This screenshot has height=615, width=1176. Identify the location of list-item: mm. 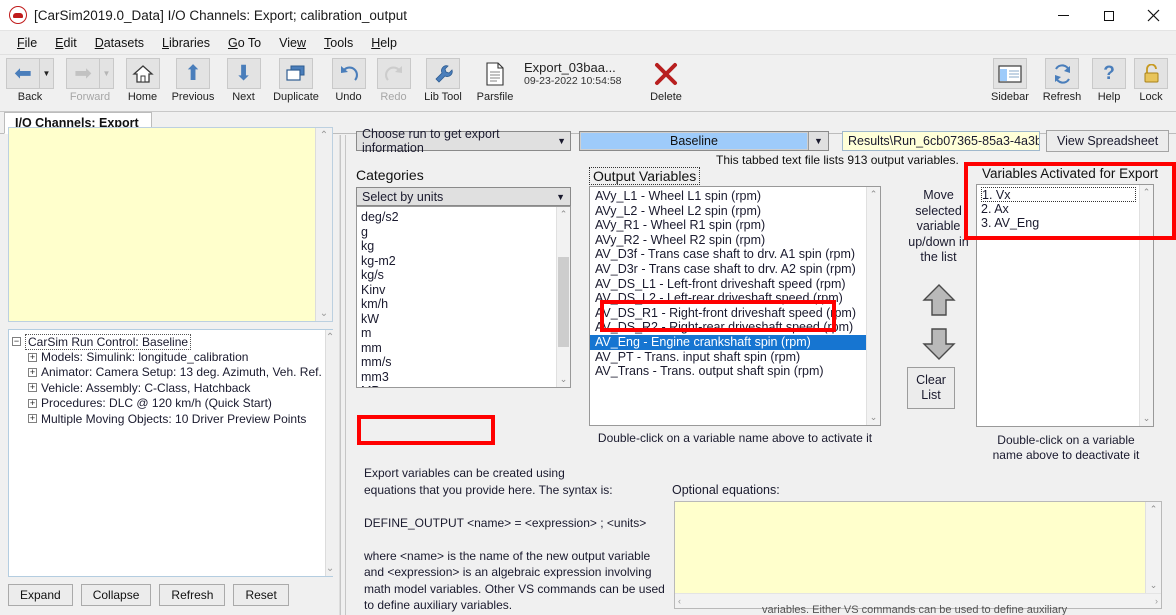
(458, 348).